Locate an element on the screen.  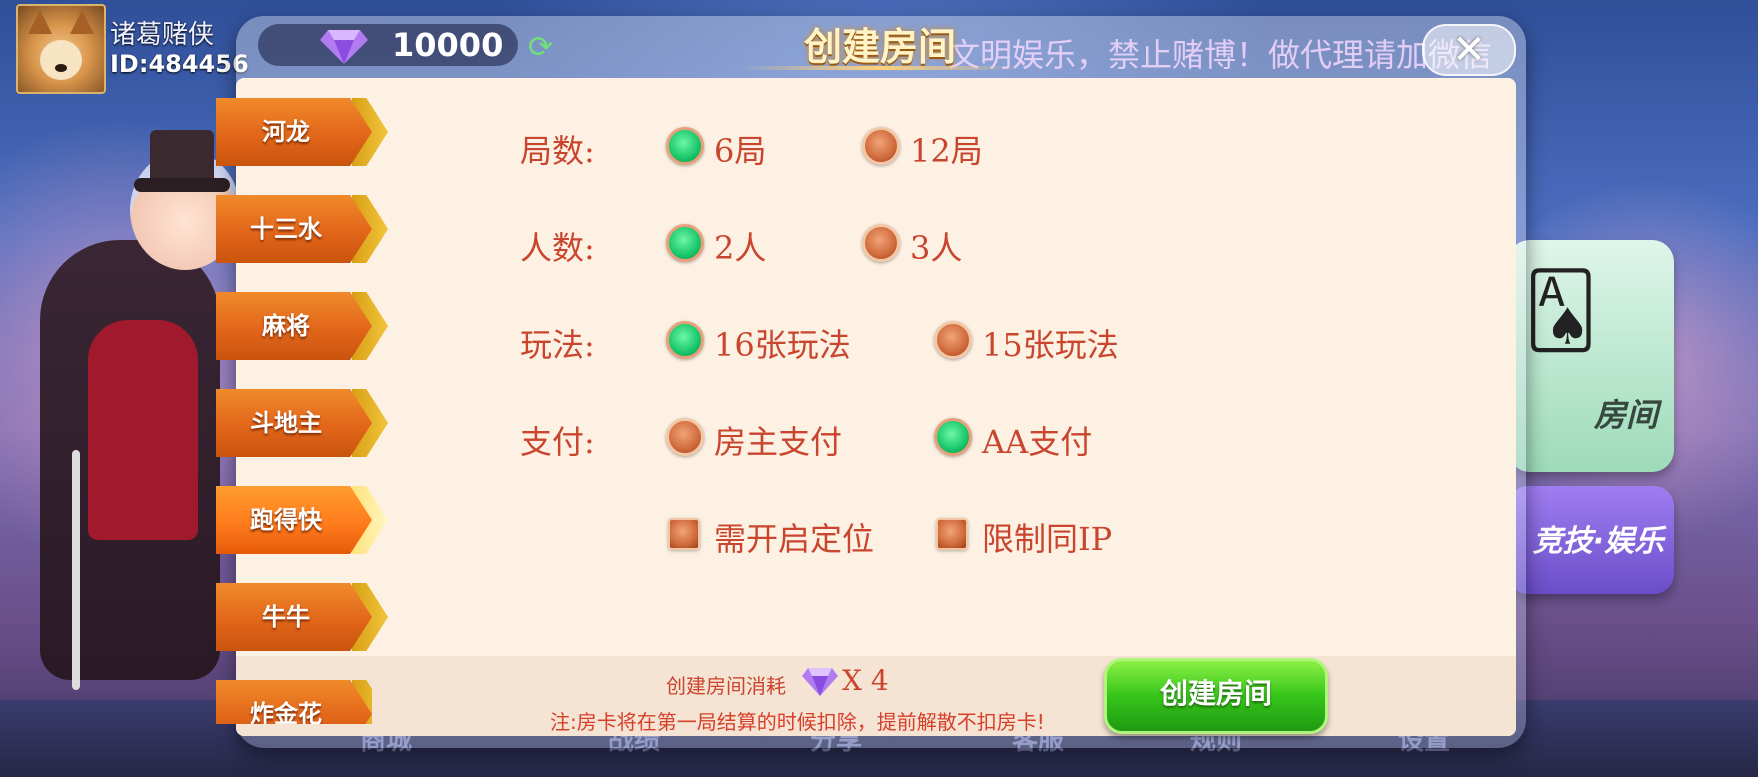
close-button: ✕ is located at coordinates (1469, 50).